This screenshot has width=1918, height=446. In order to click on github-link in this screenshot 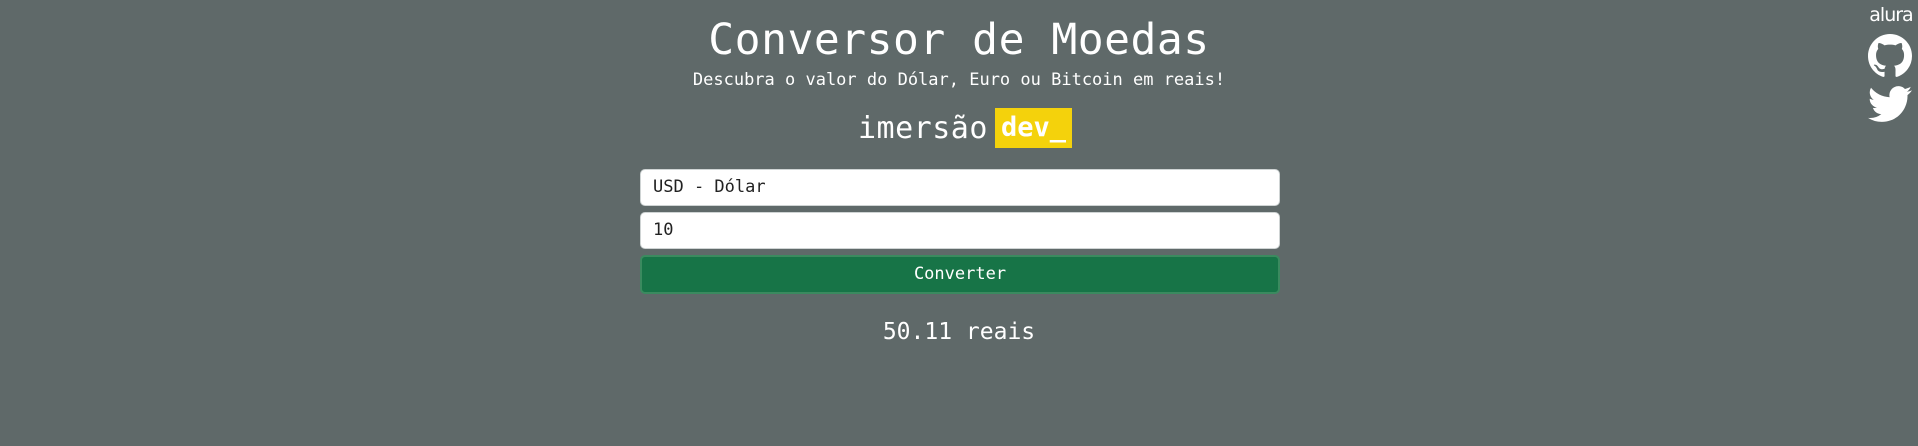, I will do `click(1890, 56)`.